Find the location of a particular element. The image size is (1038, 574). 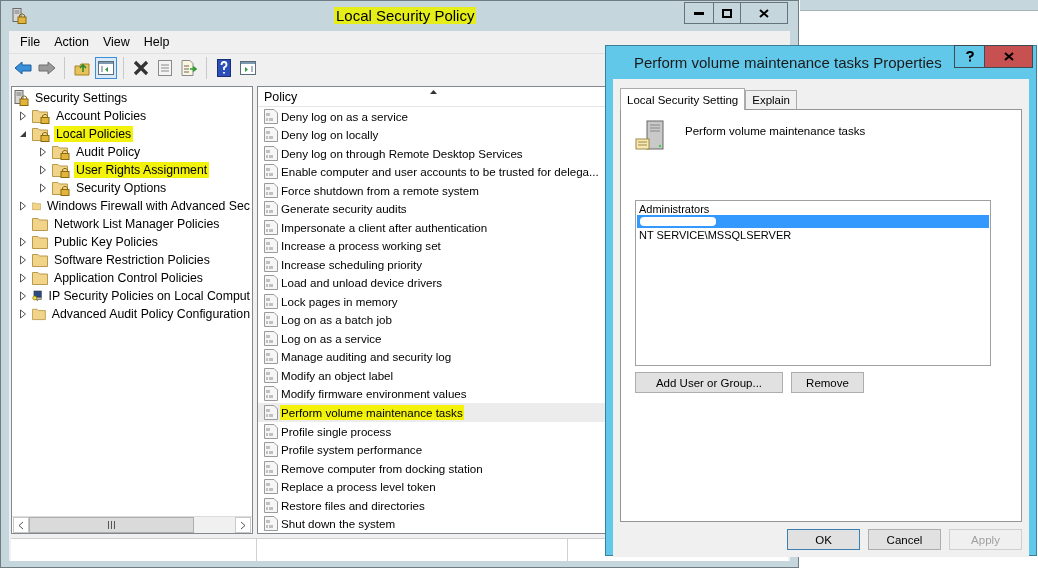

policy-item: Deny log on through Remote Desktop Services is located at coordinates (402, 153).